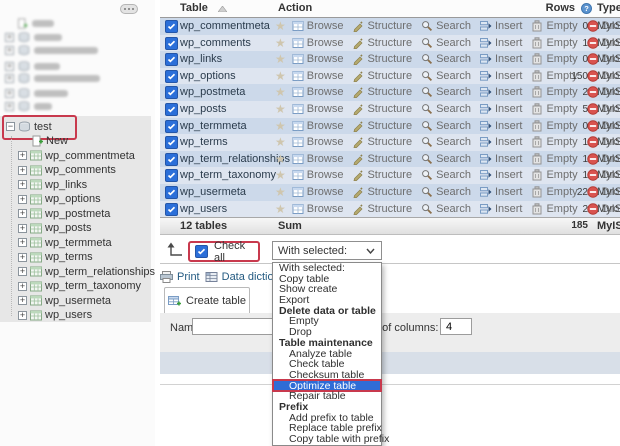 Image resolution: width=620 pixels, height=446 pixels. What do you see at coordinates (236, 252) in the screenshot?
I see `check-all-label: Check all` at bounding box center [236, 252].